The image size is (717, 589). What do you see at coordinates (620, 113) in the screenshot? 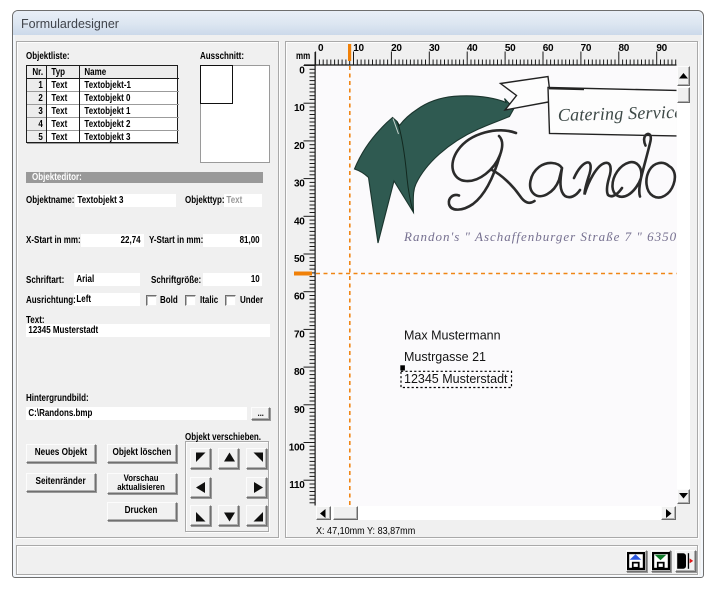
I see `svg-text: Catering Service` at bounding box center [620, 113].